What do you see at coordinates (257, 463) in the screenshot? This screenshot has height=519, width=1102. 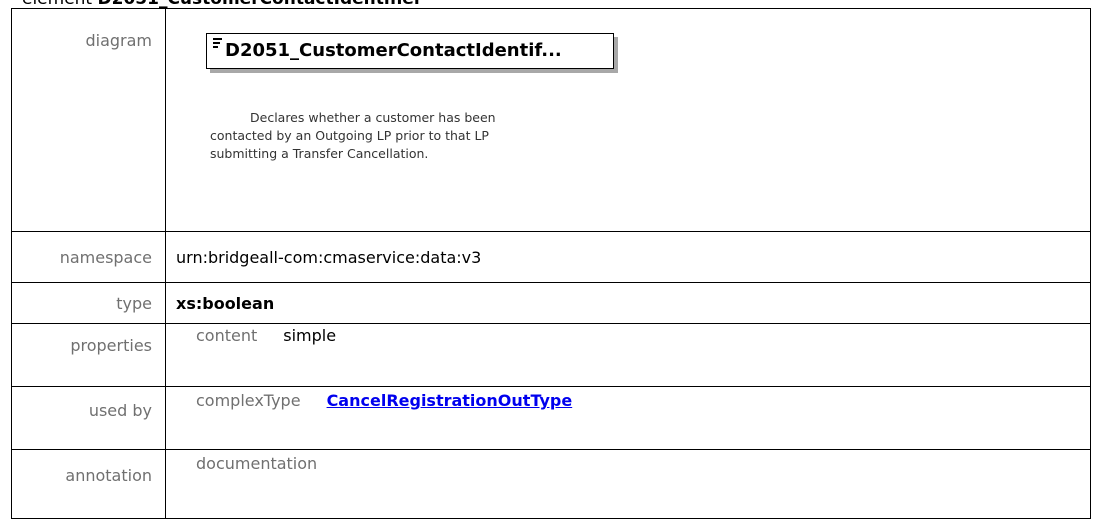 I see `annotation-key: documentation` at bounding box center [257, 463].